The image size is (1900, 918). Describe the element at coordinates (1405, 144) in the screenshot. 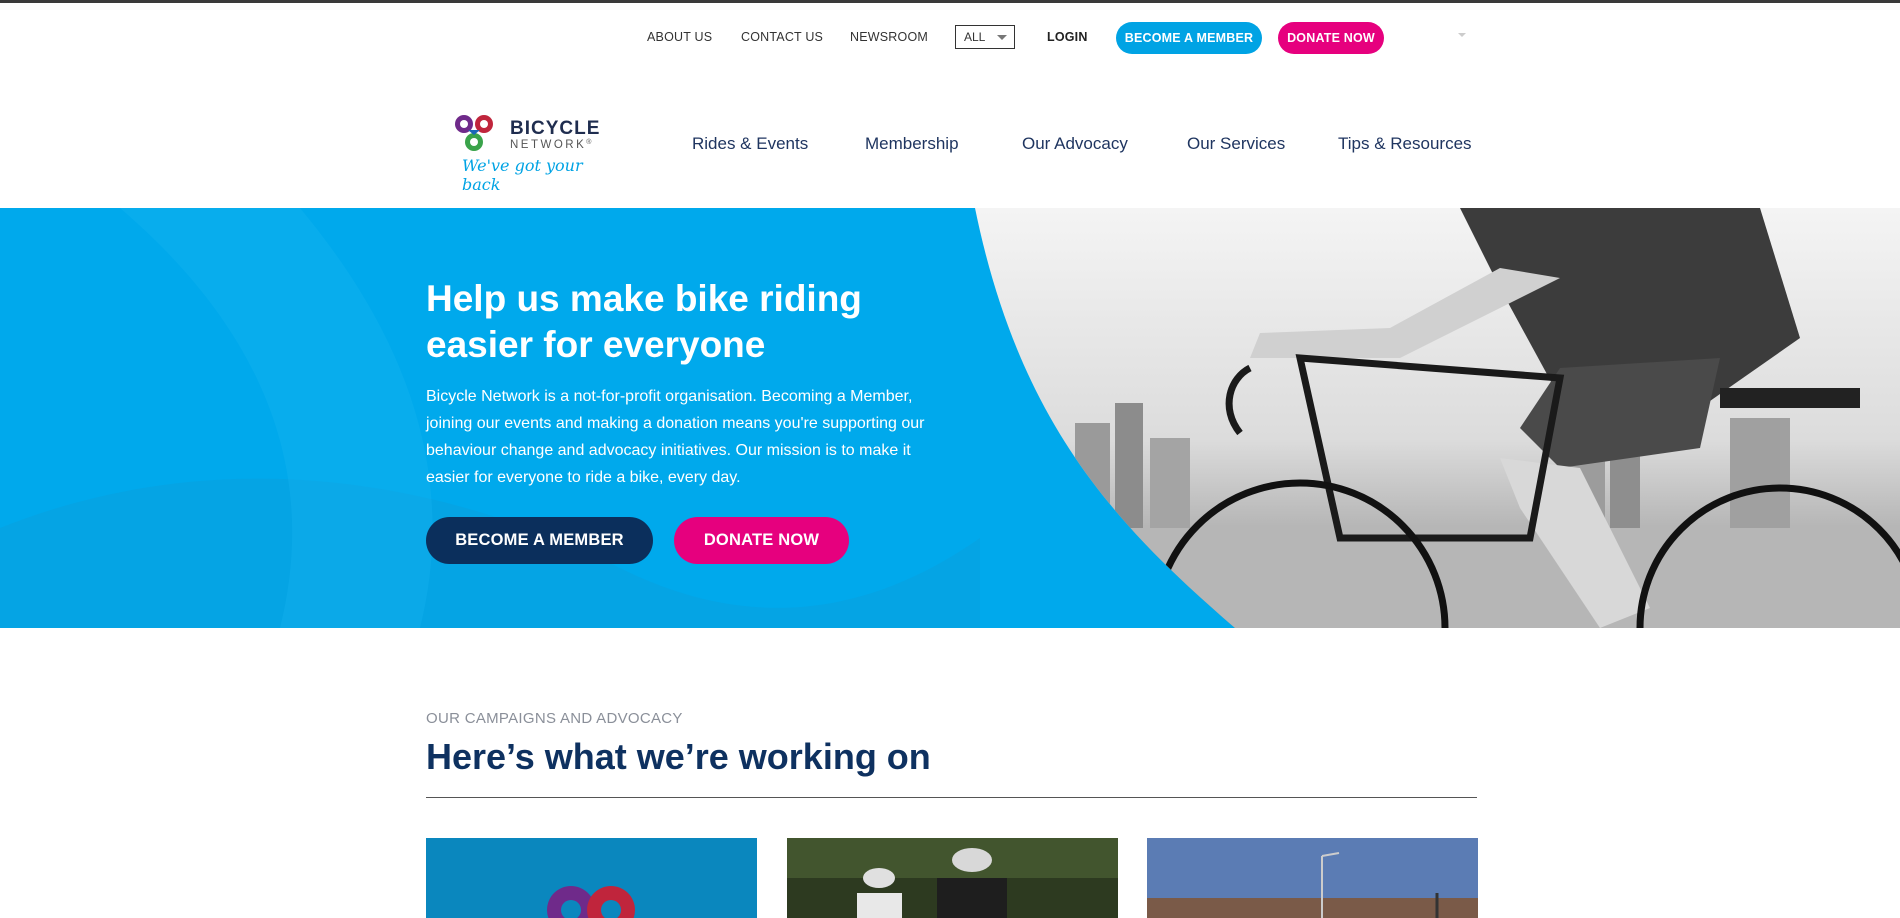

I see `nav-tips-resources: Tips & Resources` at that location.